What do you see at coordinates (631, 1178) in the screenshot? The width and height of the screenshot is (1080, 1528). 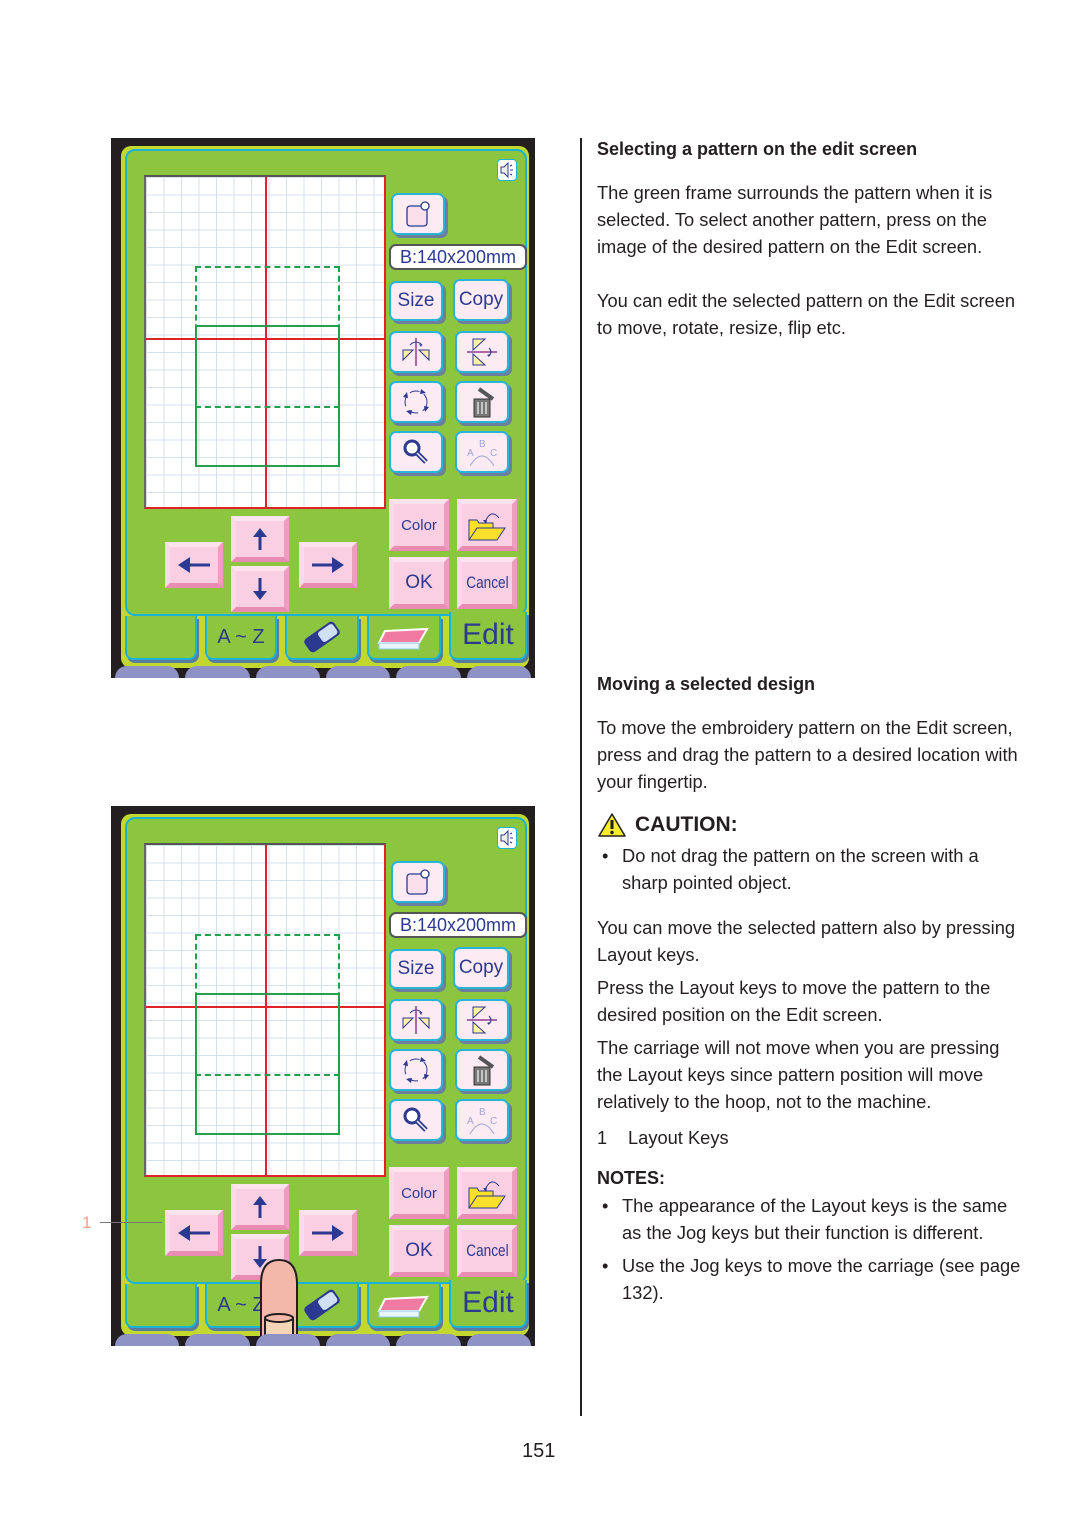 I see `notes-heading: NOTES:` at bounding box center [631, 1178].